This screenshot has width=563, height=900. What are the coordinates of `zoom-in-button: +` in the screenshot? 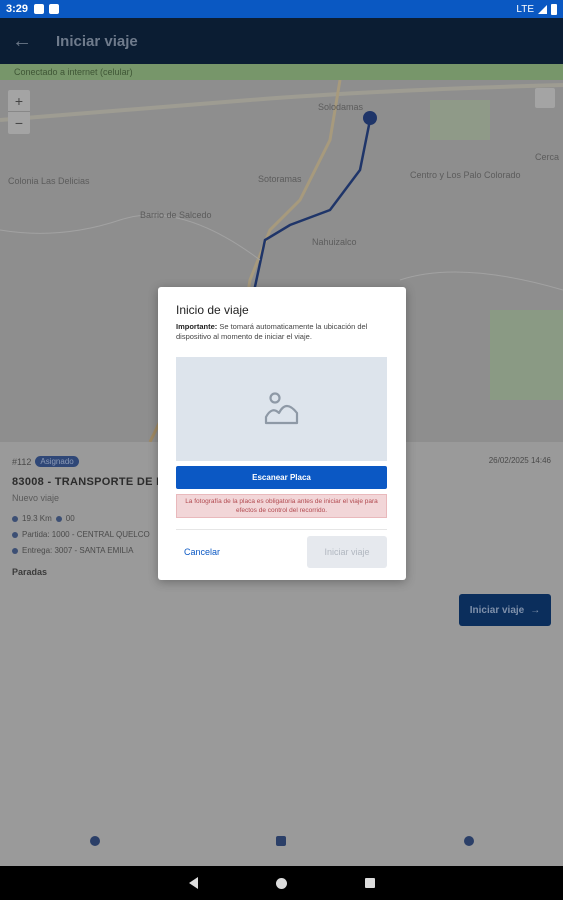 It's located at (19, 101).